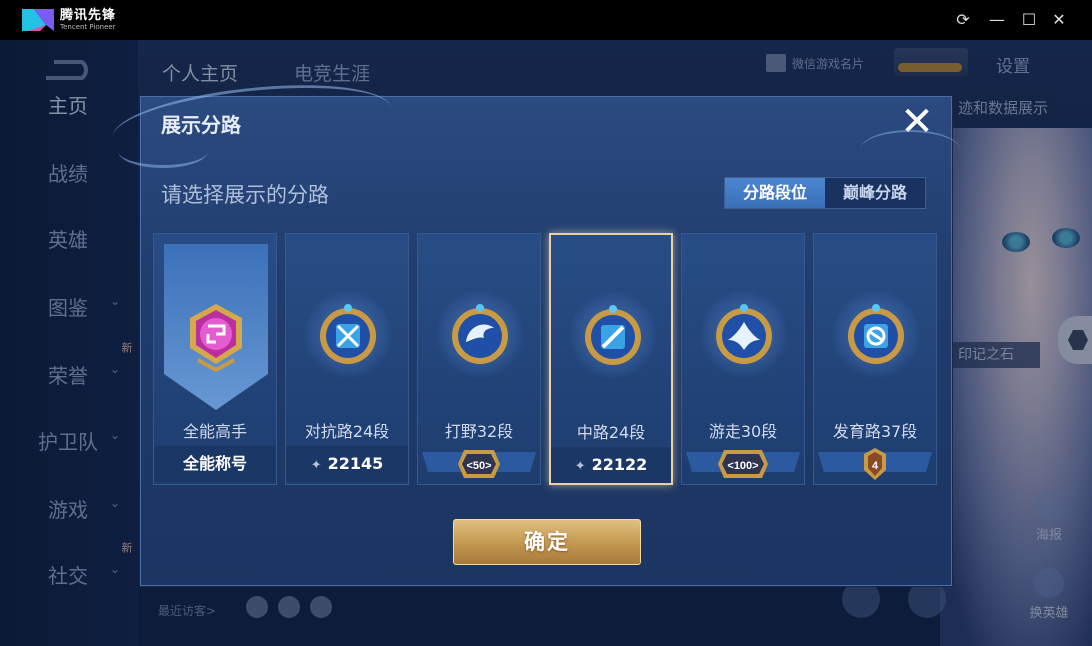 This screenshot has width=1092, height=646. Describe the element at coordinates (744, 334) in the screenshot. I see `roam-emblem-icon` at that location.